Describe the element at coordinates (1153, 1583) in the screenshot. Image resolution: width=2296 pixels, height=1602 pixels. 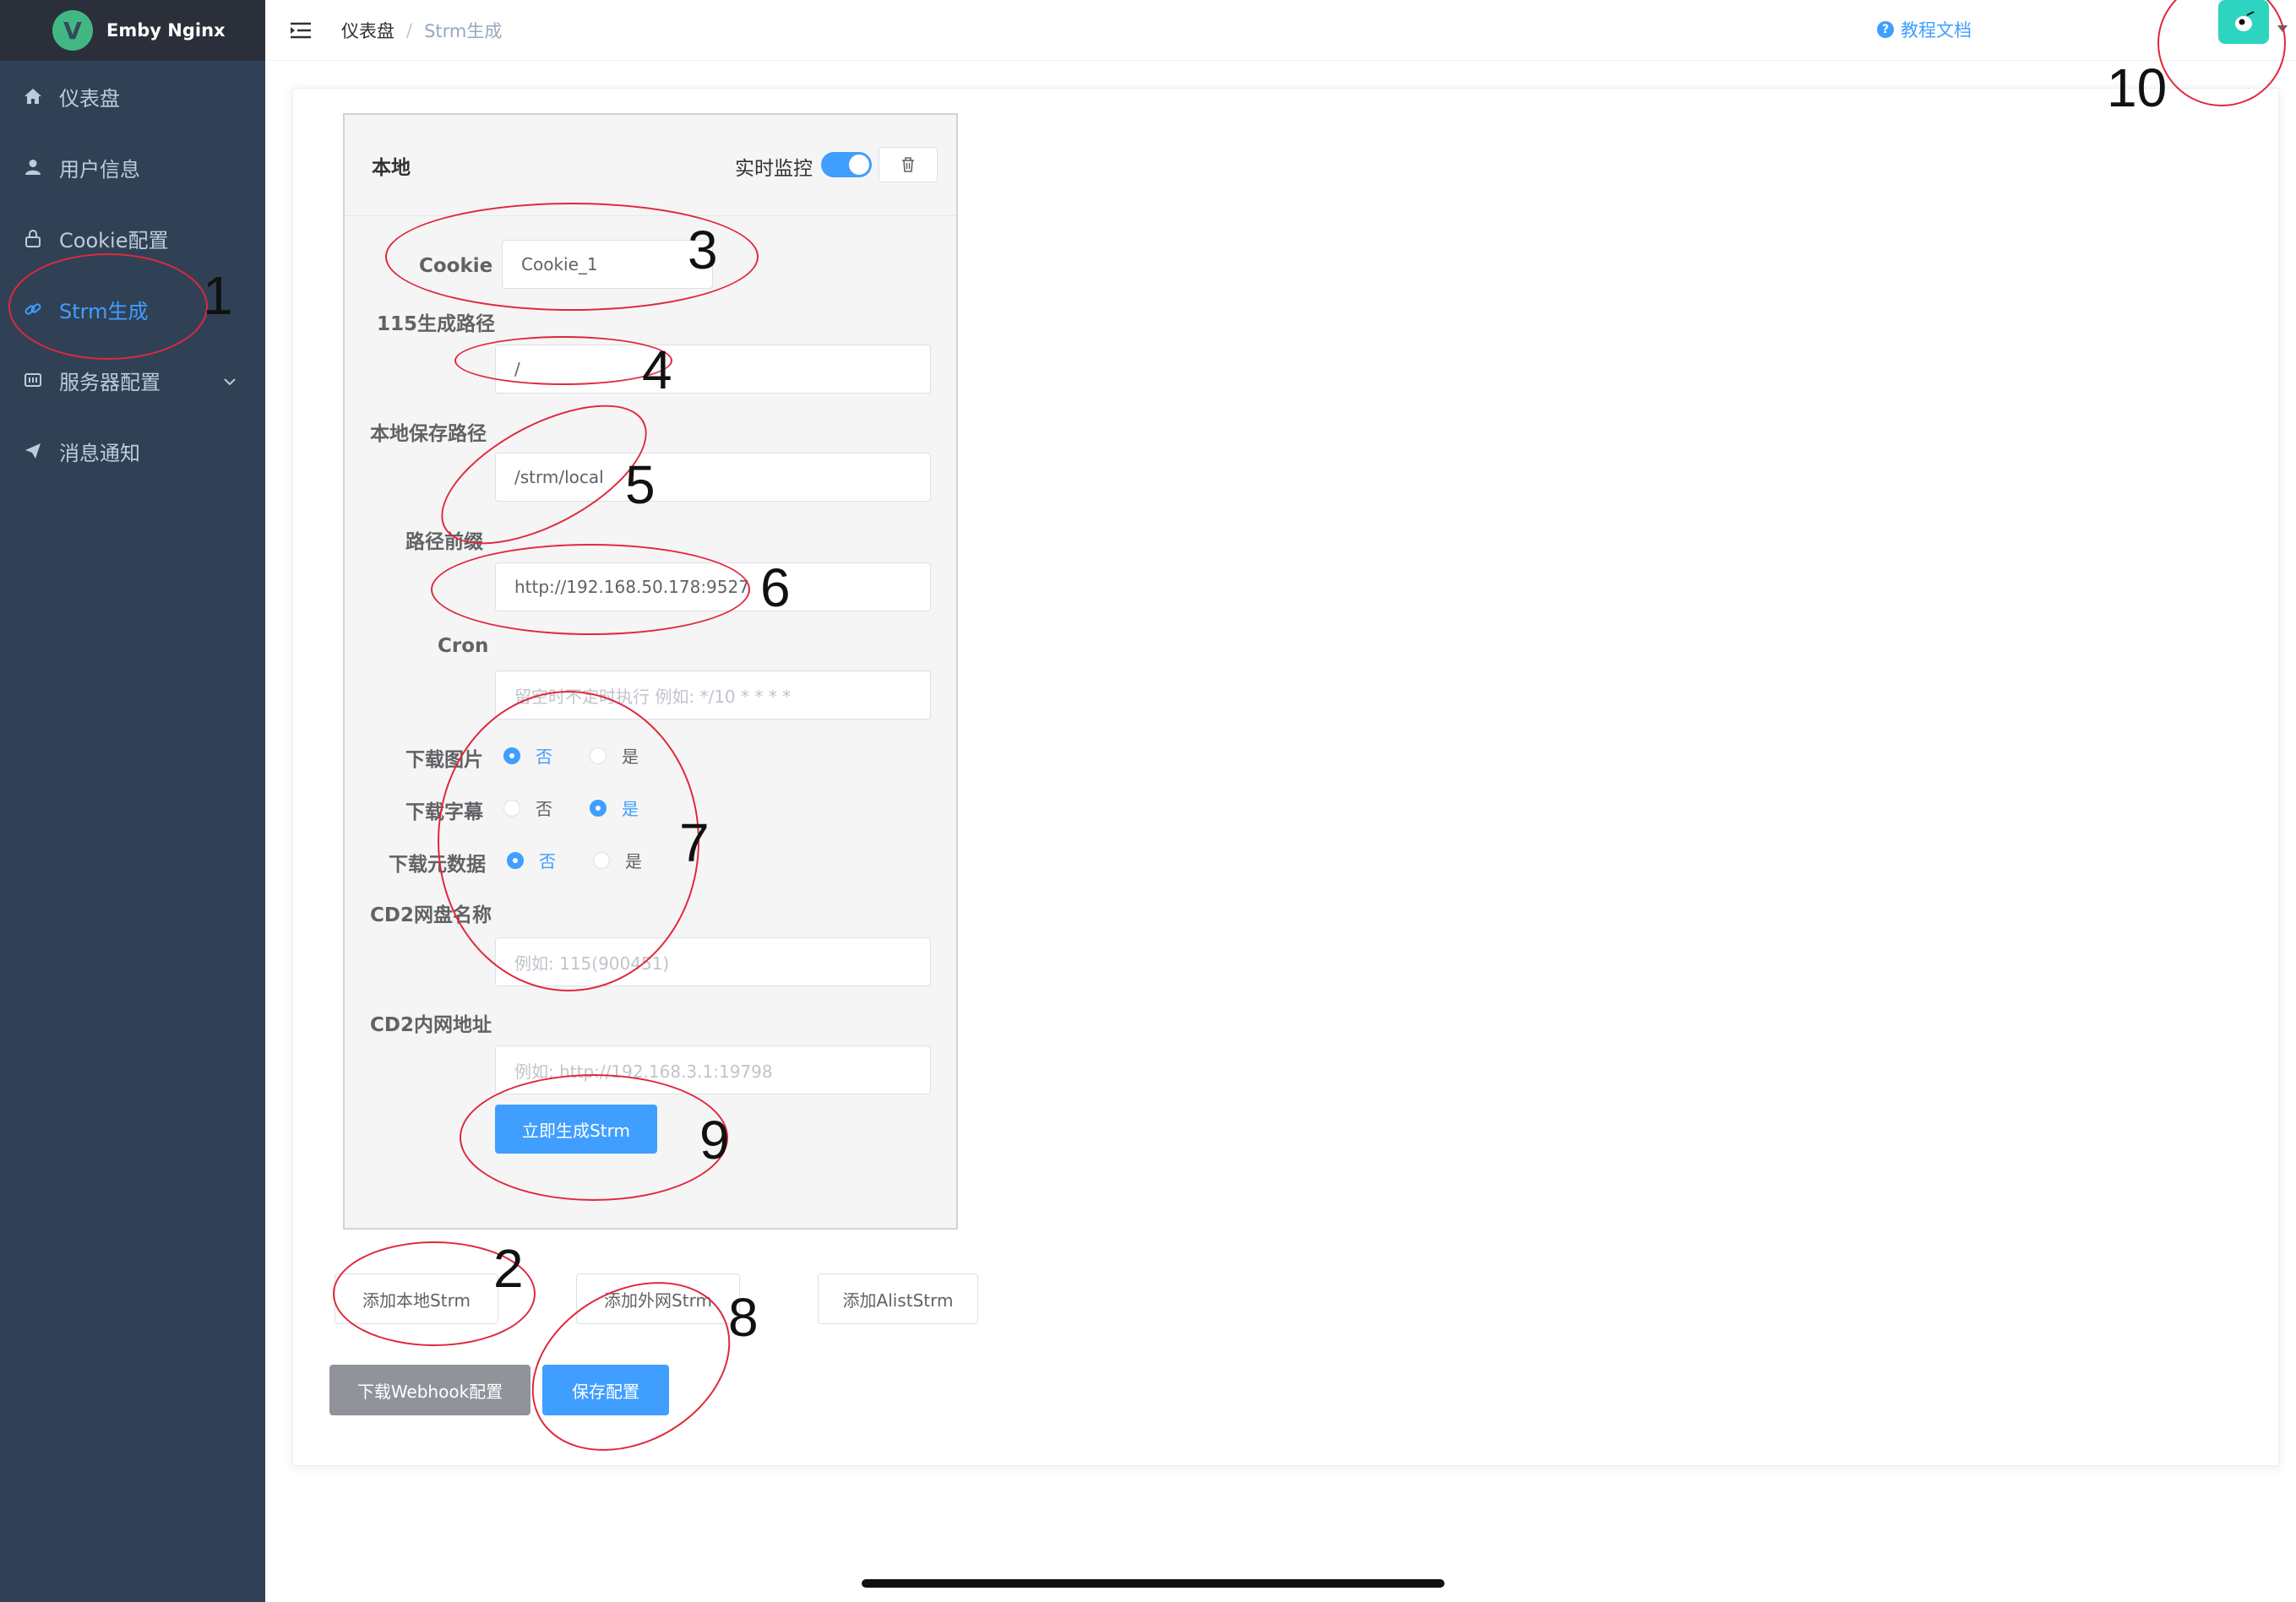
I see `home-indicator` at that location.